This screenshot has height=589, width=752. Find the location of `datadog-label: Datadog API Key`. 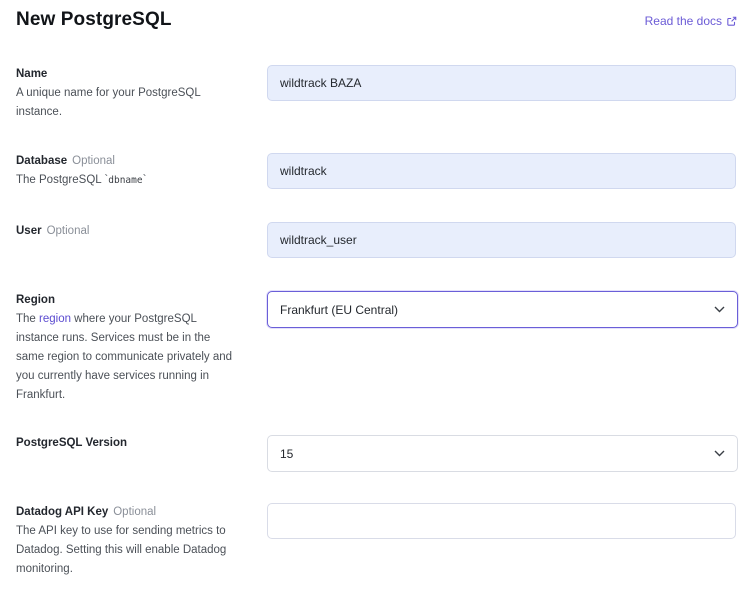

datadog-label: Datadog API Key is located at coordinates (62, 512).